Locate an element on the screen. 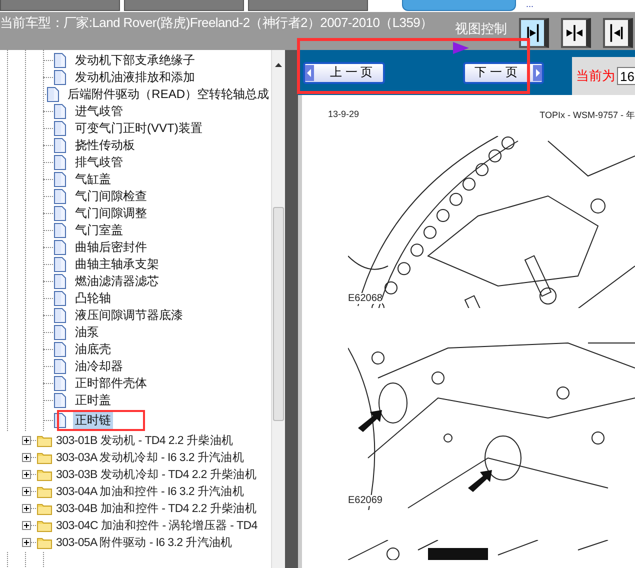 Image resolution: width=635 pixels, height=568 pixels. tree-item: 挠性传动板 is located at coordinates (105, 145).